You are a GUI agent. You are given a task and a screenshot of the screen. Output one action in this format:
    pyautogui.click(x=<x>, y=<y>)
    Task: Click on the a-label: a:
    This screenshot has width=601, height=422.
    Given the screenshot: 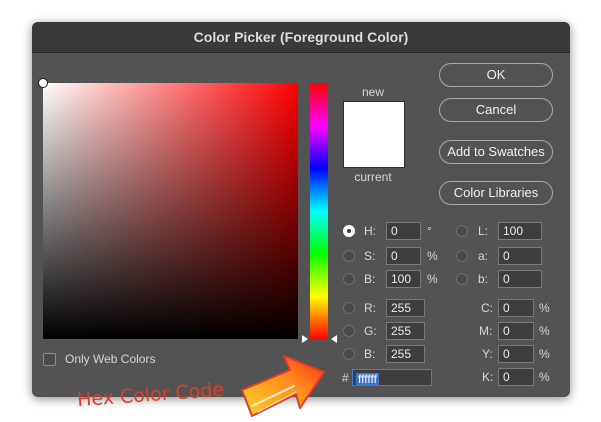 What is the action you would take?
    pyautogui.click(x=483, y=256)
    